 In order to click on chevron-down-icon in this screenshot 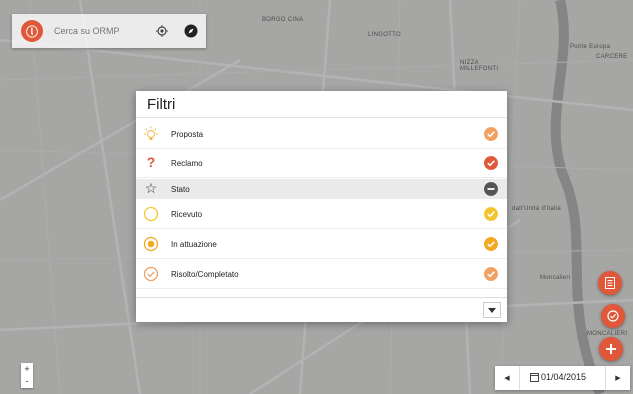, I will do `click(492, 310)`.